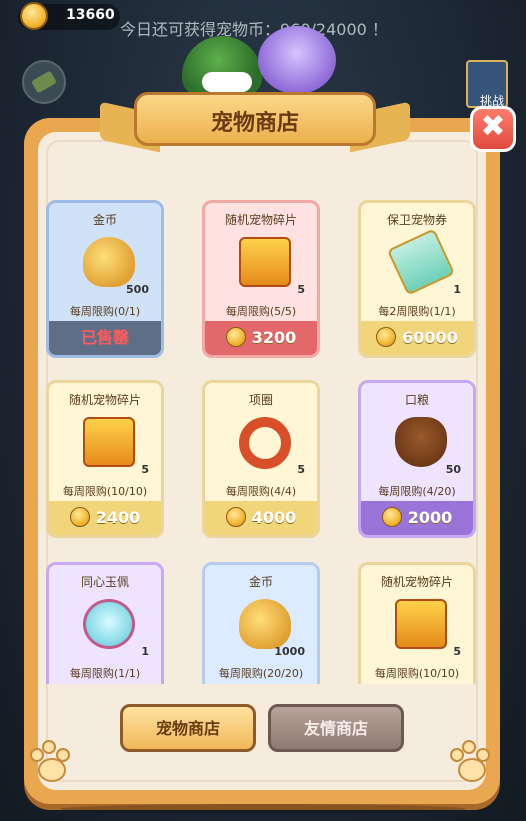 The height and width of the screenshot is (821, 526). I want to click on mascot-decoration, so click(267, 57).